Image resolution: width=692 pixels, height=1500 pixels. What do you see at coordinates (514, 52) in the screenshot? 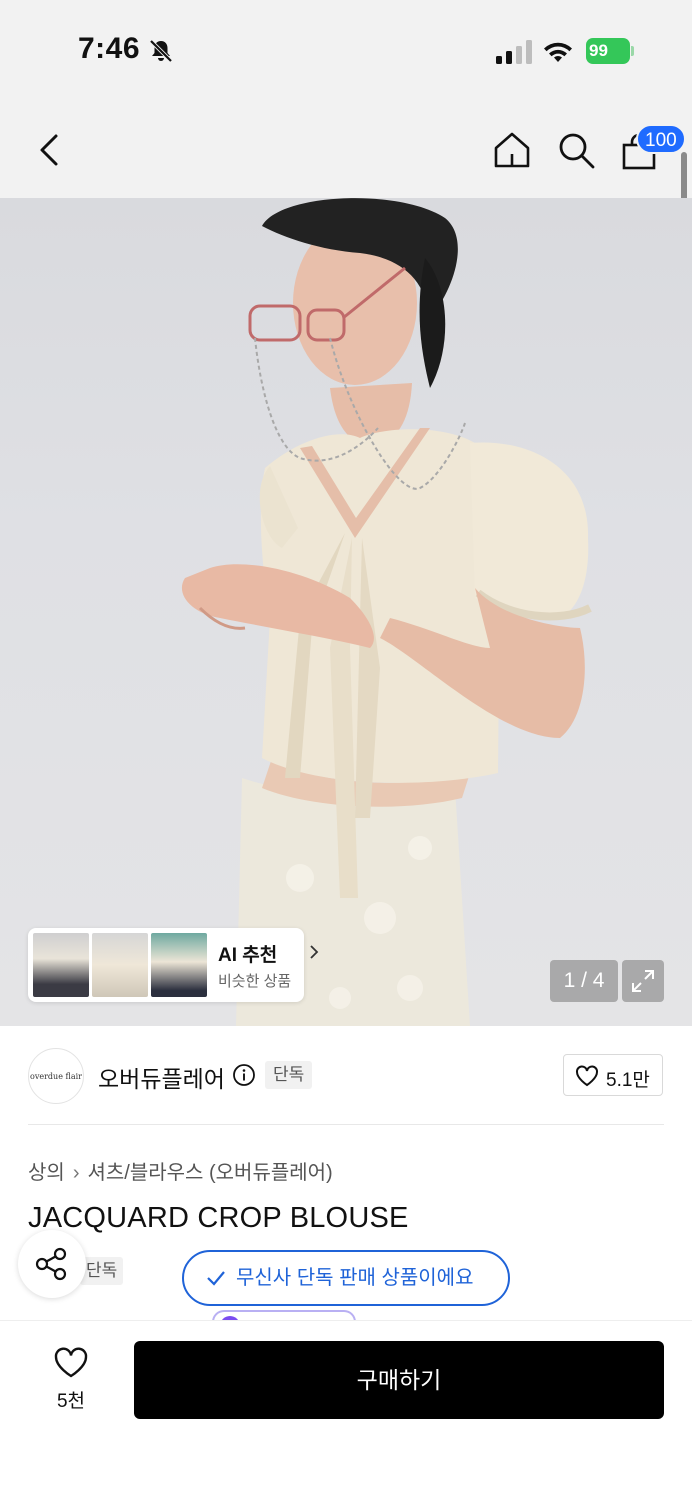
I see `signal-icon` at bounding box center [514, 52].